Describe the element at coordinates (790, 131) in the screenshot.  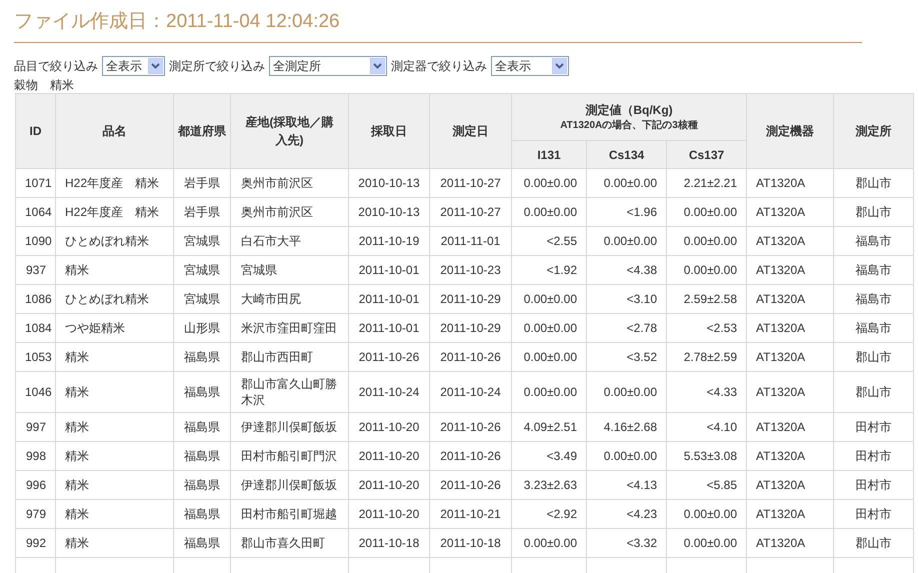
I see `column-header: 測定機器` at that location.